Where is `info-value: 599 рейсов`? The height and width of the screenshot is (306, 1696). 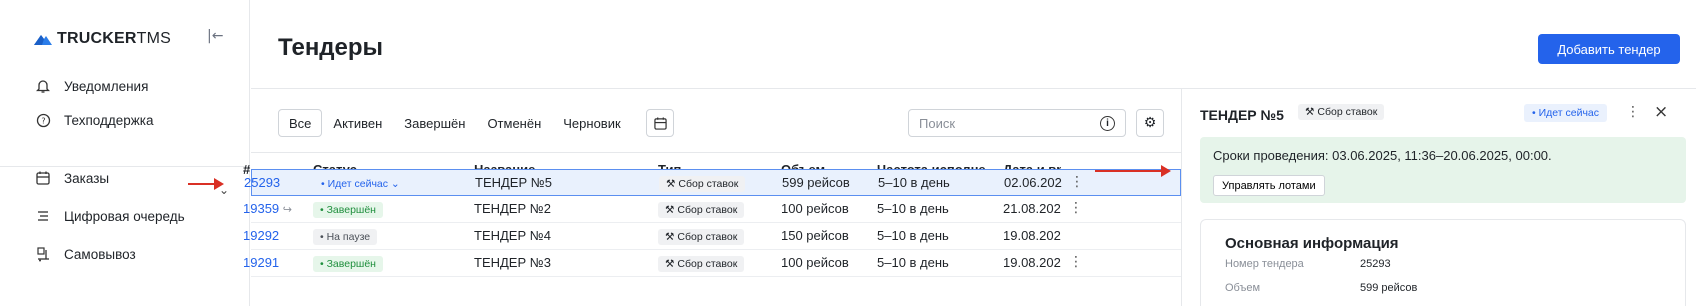 info-value: 599 рейсов is located at coordinates (1389, 288).